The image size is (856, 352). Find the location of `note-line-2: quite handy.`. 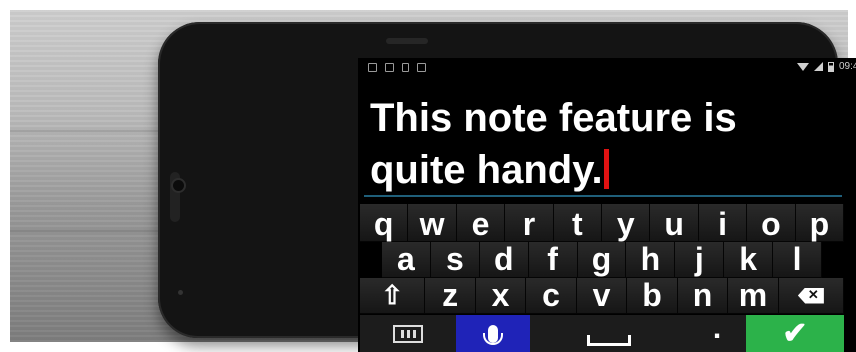

note-line-2: quite handy. is located at coordinates (600, 170).